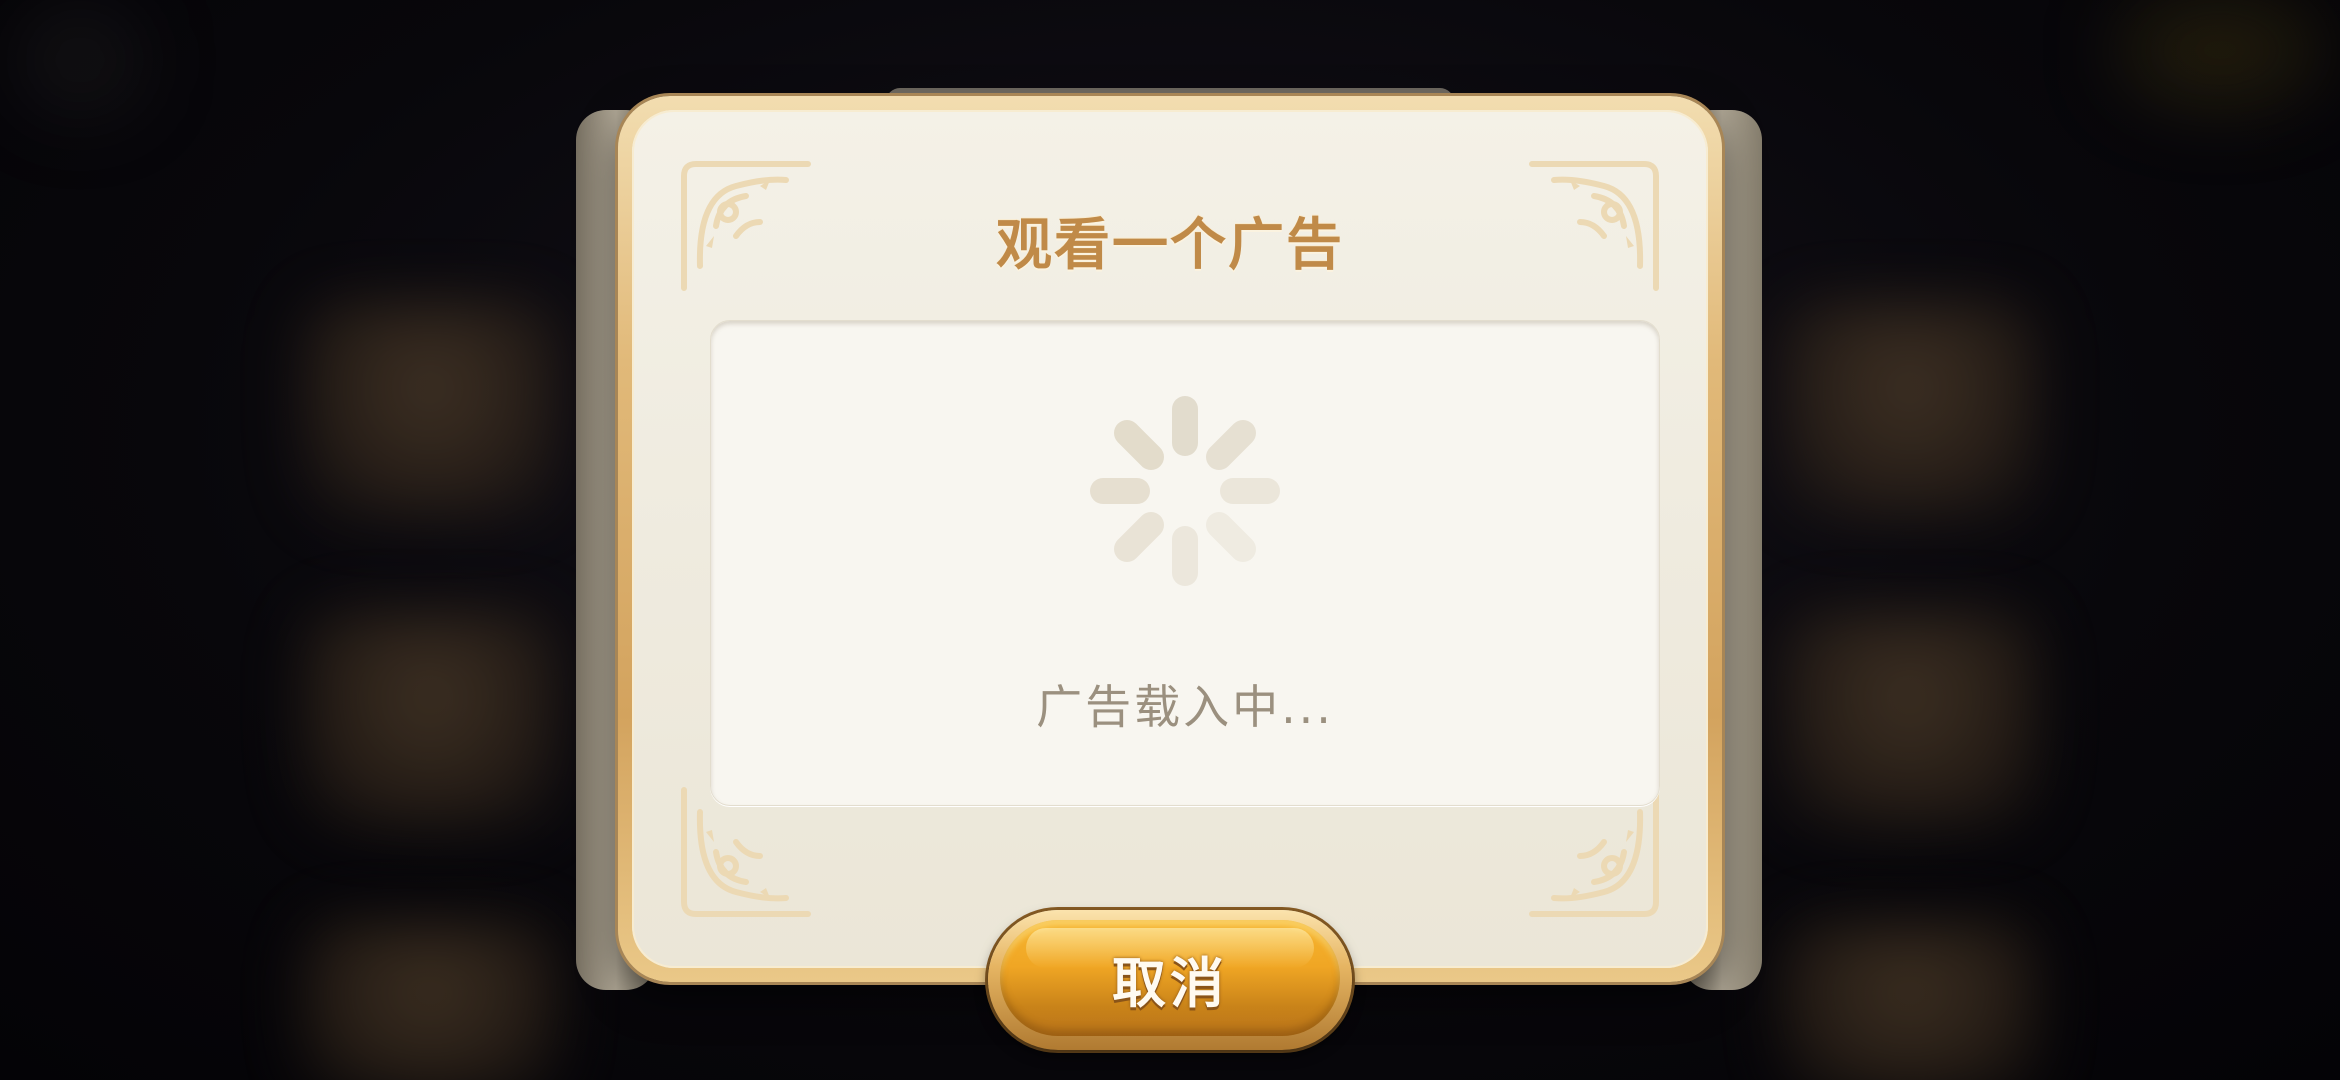  Describe the element at coordinates (1185, 491) in the screenshot. I see `loading-spinner-icon` at that location.